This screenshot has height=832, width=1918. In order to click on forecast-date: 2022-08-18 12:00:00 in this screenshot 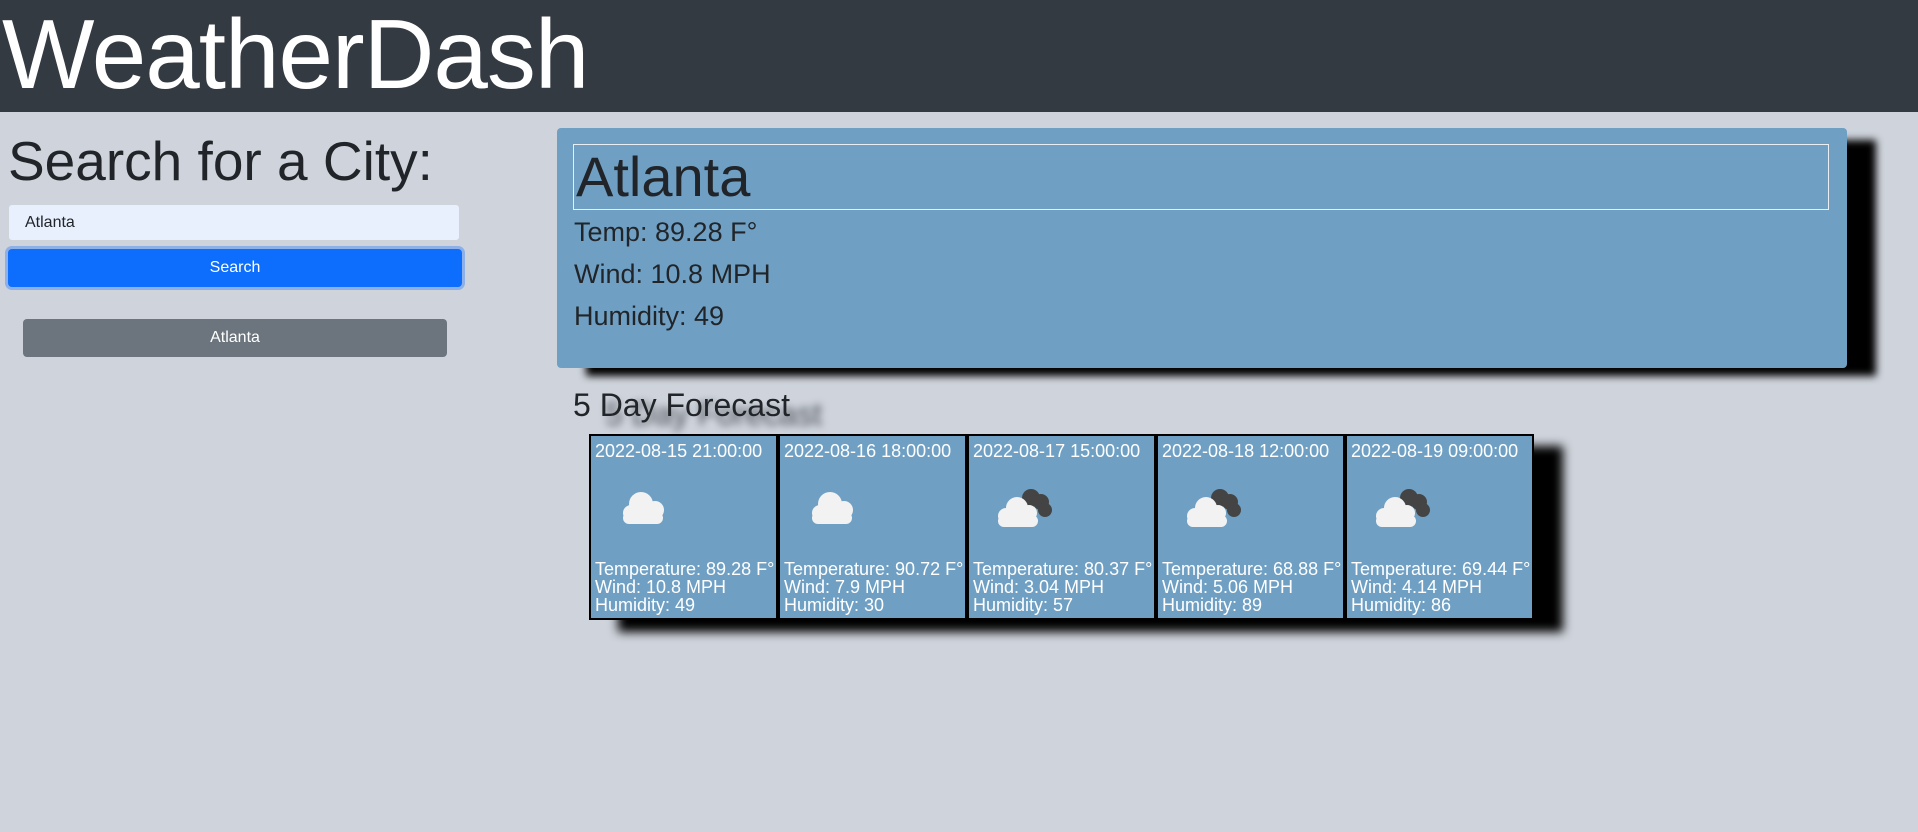, I will do `click(1246, 451)`.